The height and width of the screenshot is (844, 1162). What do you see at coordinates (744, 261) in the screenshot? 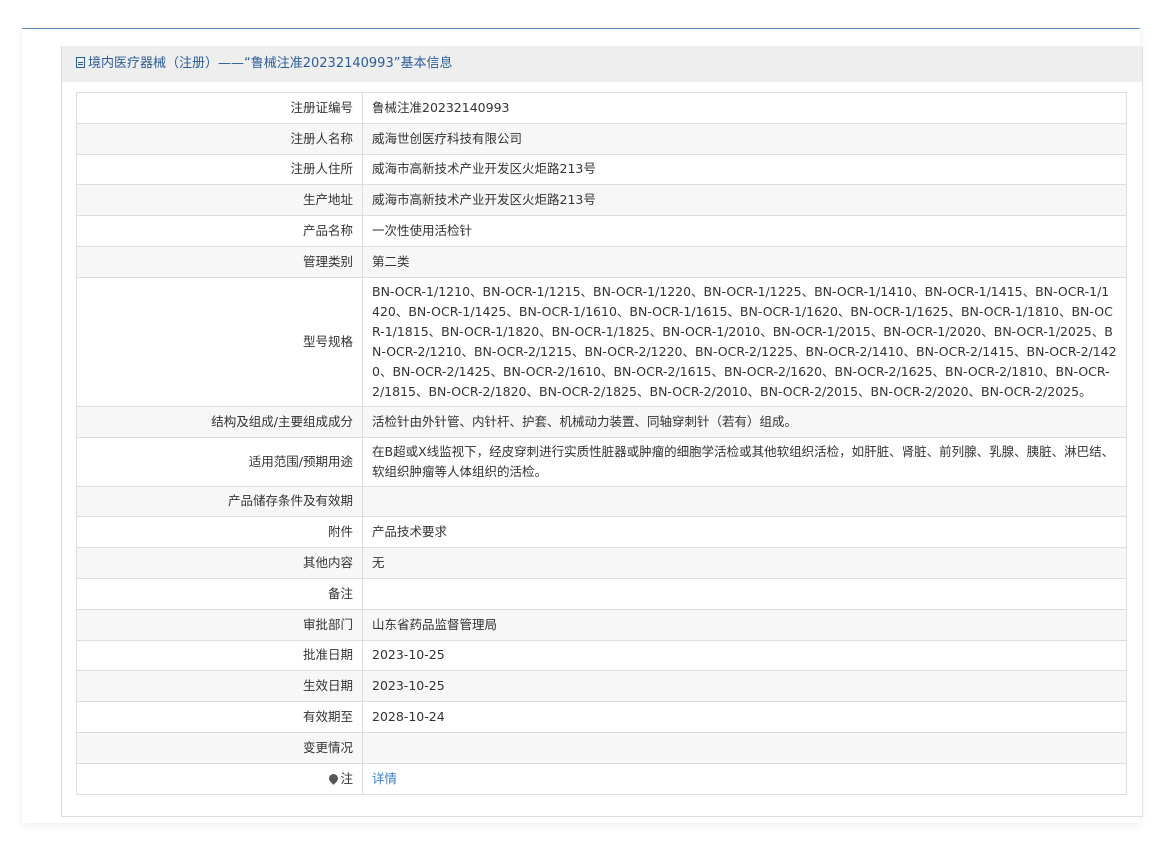
I see `row-value: 第二类` at bounding box center [744, 261].